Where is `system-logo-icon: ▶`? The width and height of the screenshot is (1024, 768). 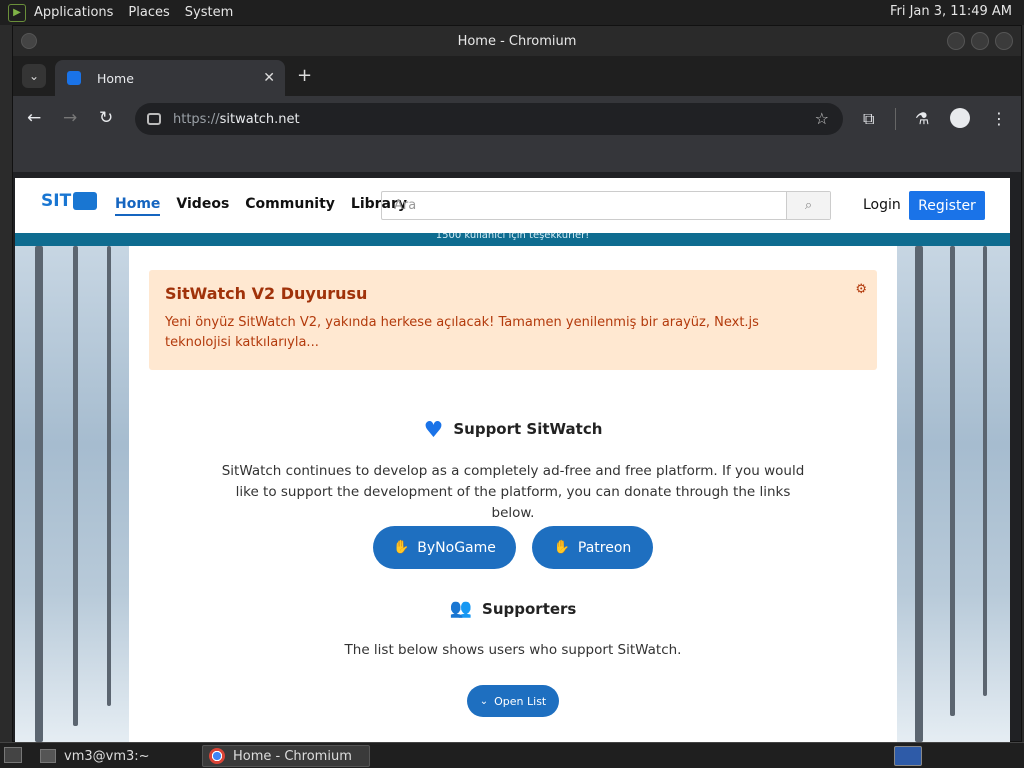 system-logo-icon: ▶ is located at coordinates (17, 12).